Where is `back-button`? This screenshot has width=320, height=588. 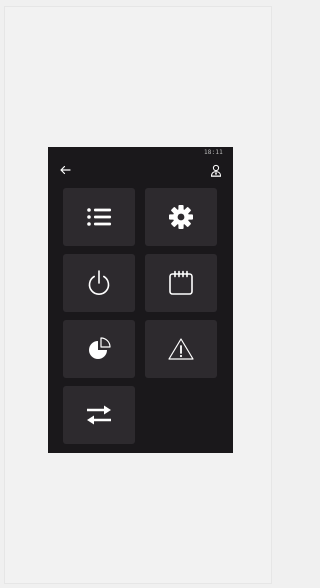
back-button is located at coordinates (65, 170).